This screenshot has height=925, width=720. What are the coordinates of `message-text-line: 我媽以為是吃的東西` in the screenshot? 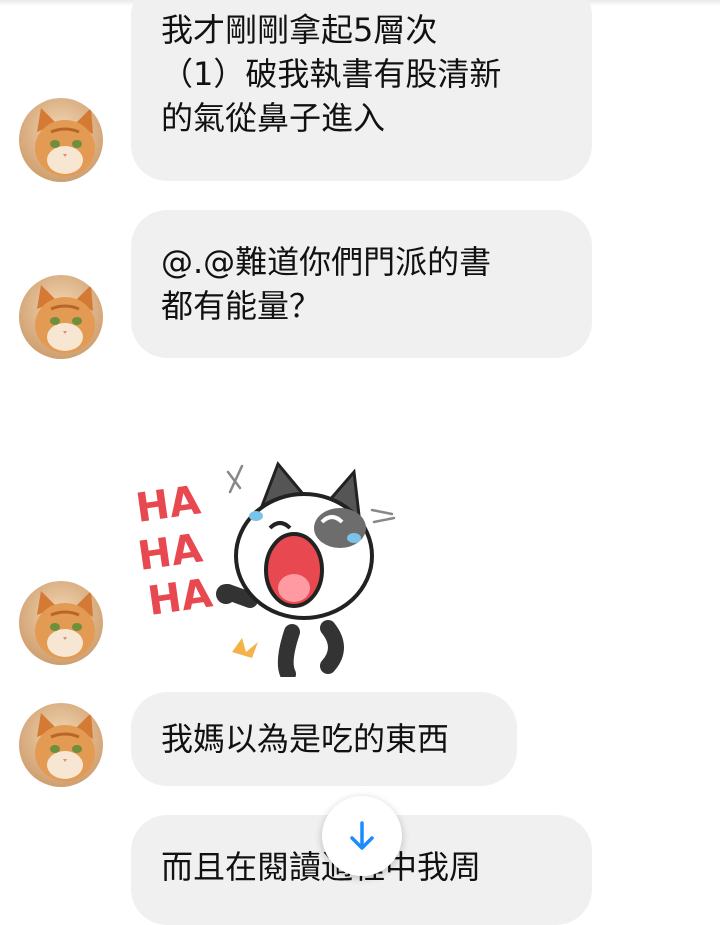 It's located at (305, 739).